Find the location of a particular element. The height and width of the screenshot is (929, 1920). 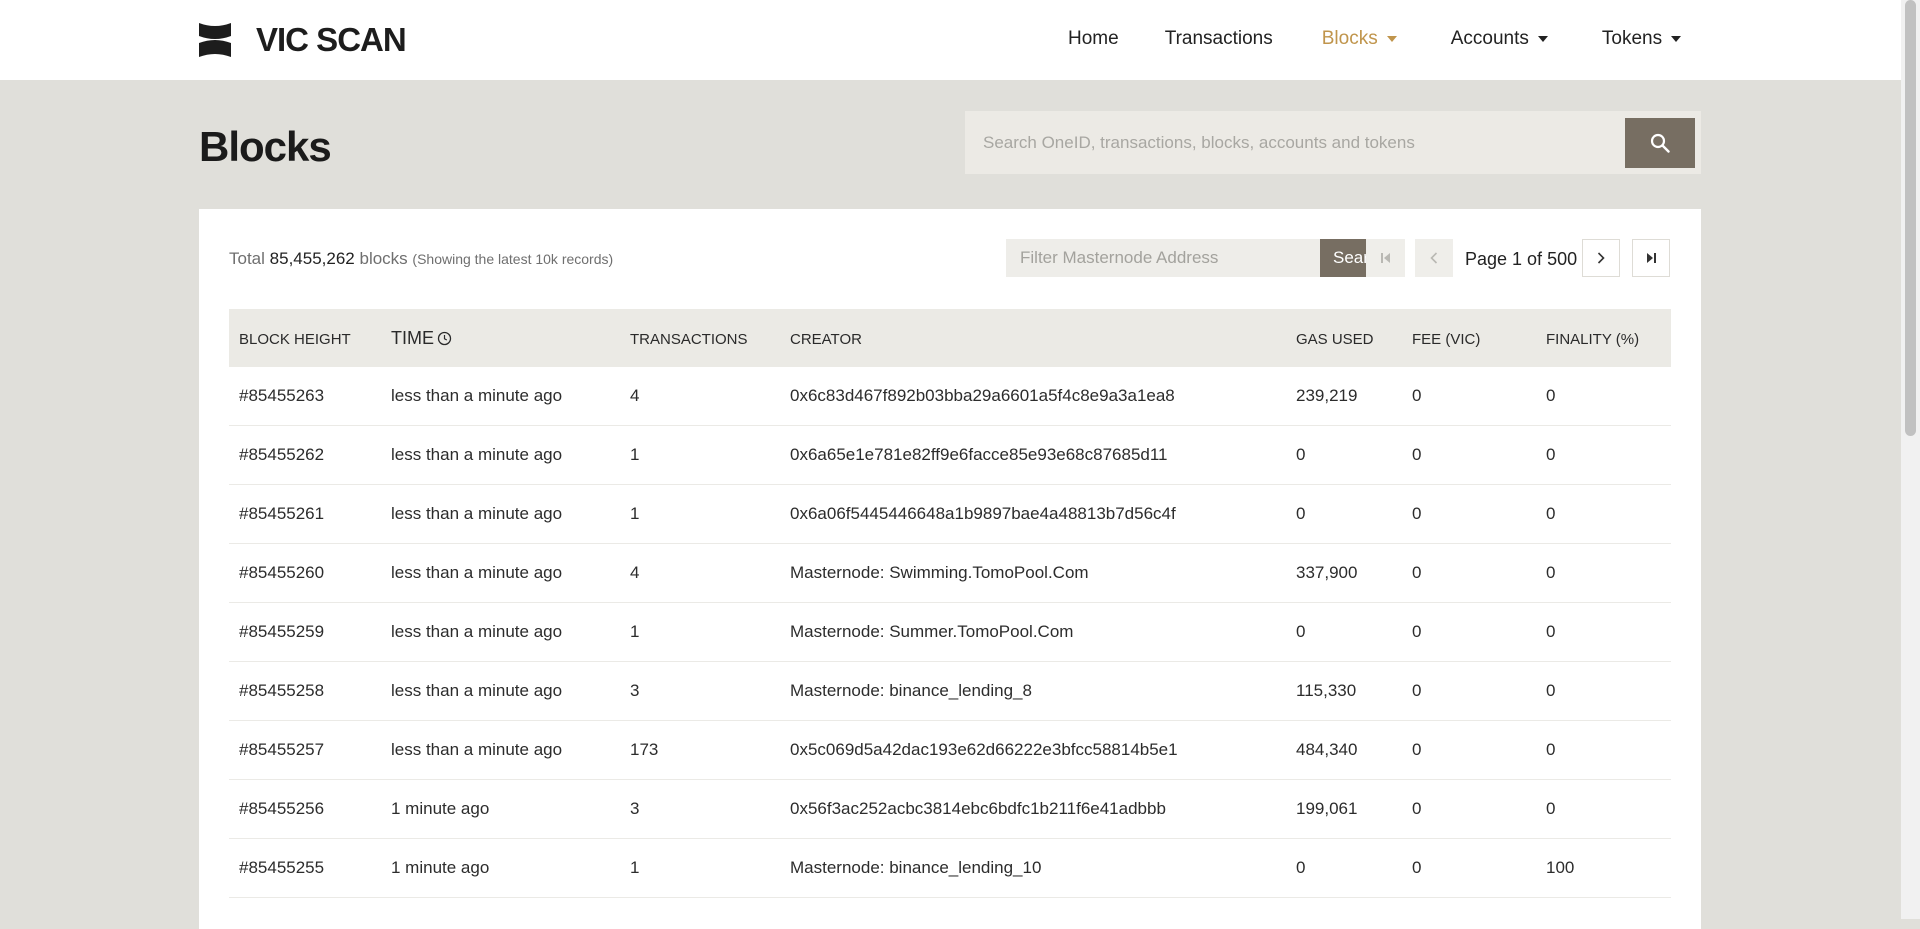

prev-page-button is located at coordinates (1434, 258).